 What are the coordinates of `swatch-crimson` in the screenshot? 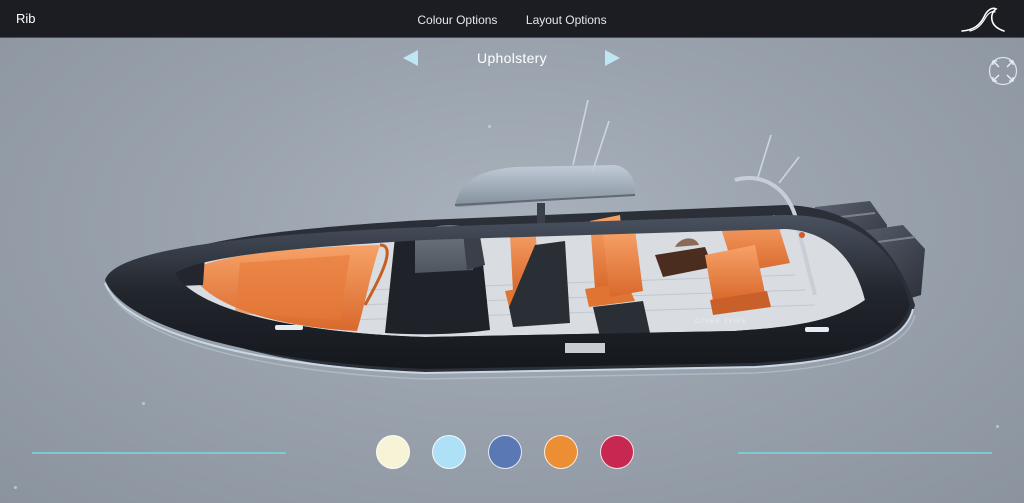 It's located at (617, 452).